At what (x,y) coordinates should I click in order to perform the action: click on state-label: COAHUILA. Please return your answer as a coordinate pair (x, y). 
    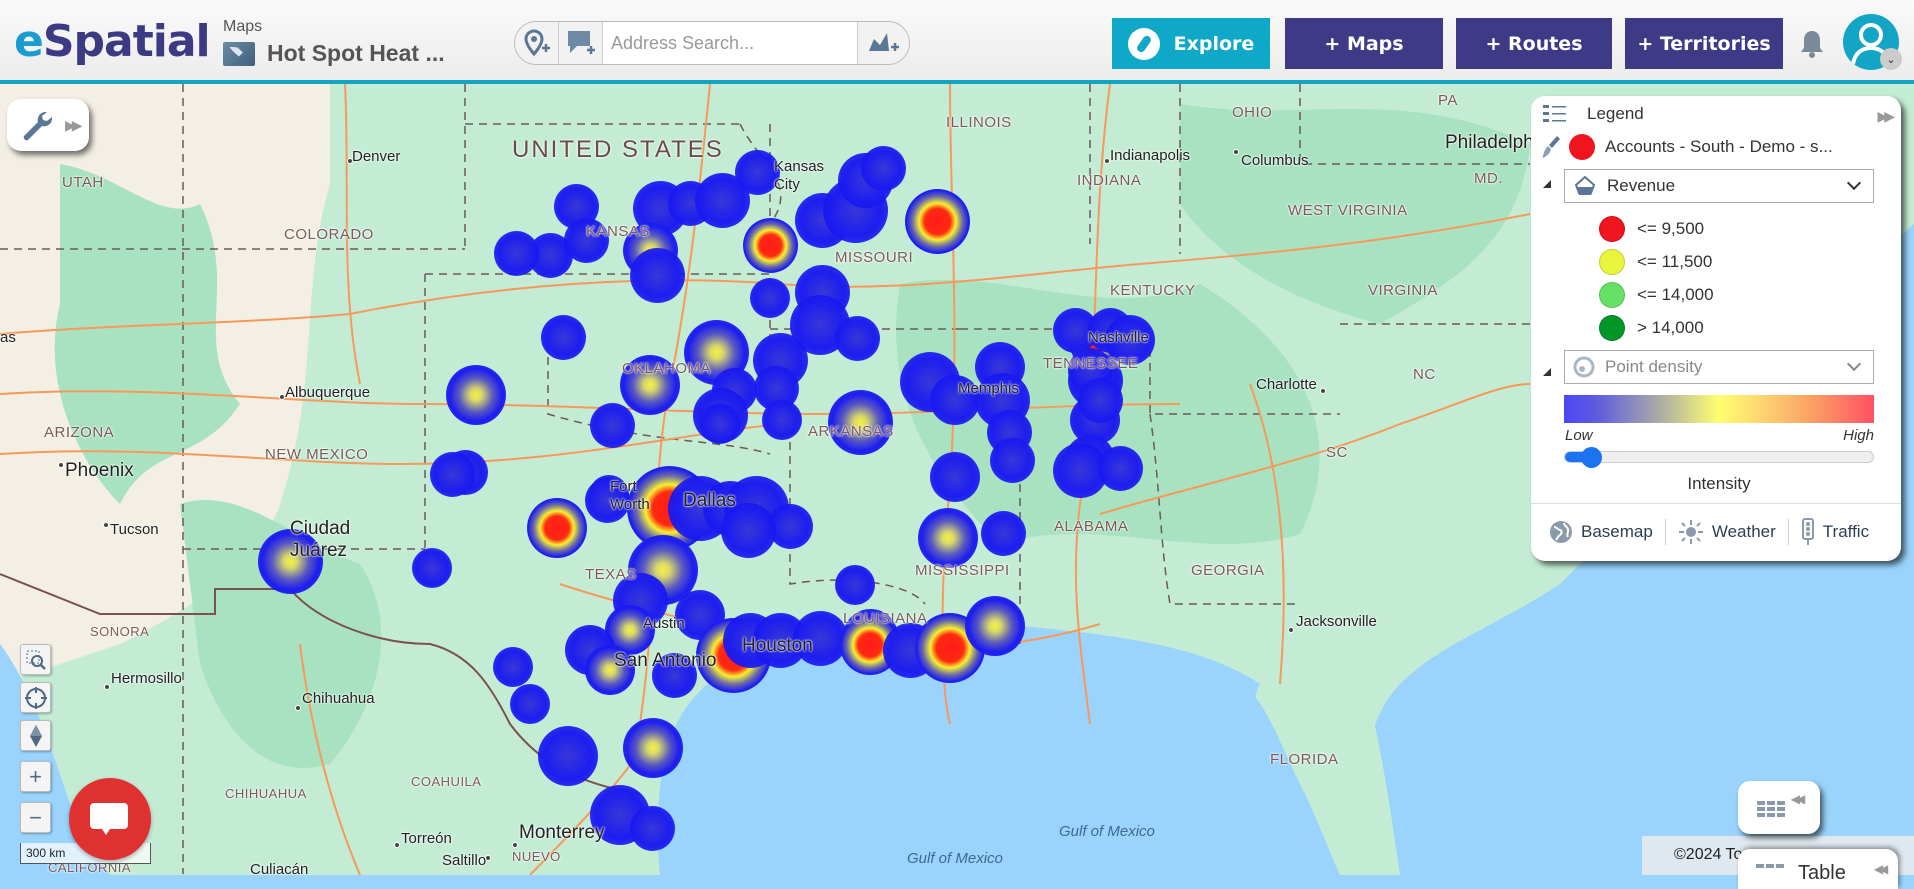
    Looking at the image, I should click on (446, 781).